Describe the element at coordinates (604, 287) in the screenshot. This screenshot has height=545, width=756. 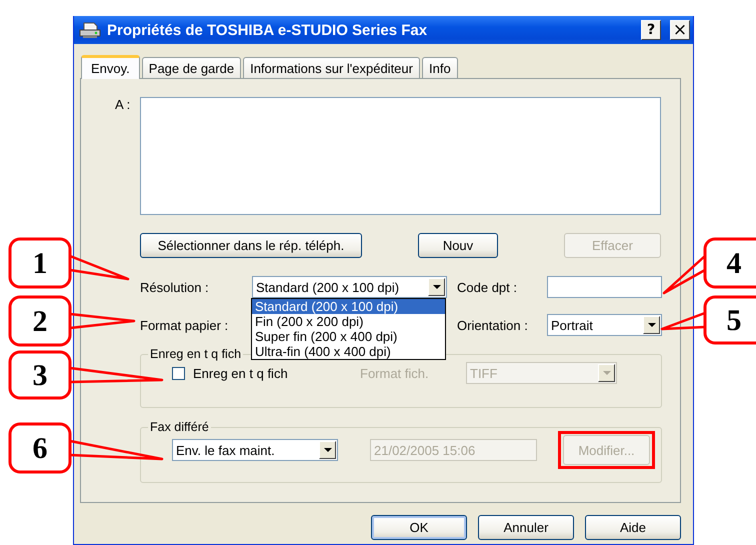
I see `code-field` at that location.